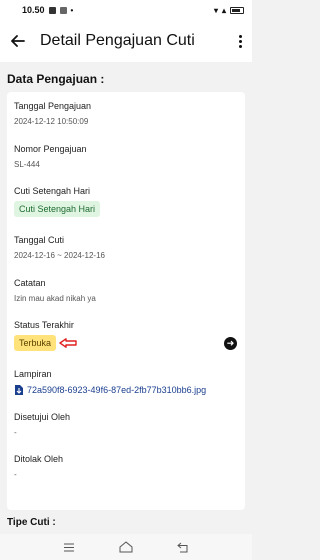 Image resolution: width=320 pixels, height=560 pixels. I want to click on status-bar: 10.50 • ▾ ▴, so click(126, 10).